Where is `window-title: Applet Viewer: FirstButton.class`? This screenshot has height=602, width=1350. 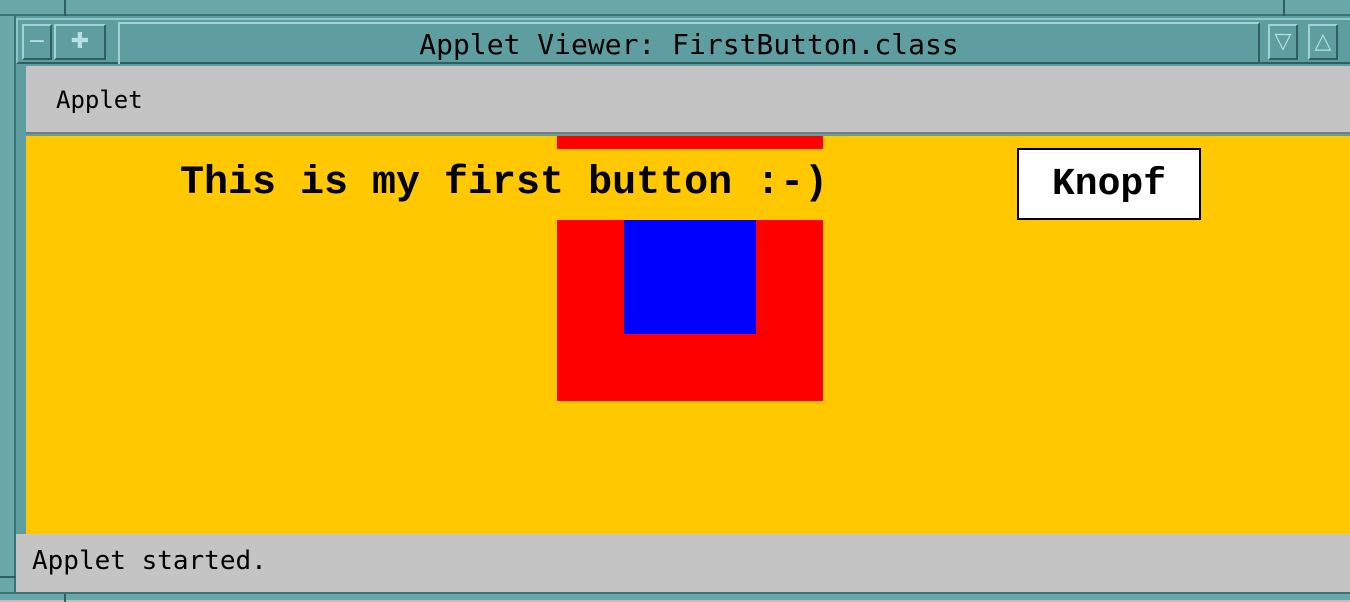 window-title: Applet Viewer: FirstButton.class is located at coordinates (689, 43).